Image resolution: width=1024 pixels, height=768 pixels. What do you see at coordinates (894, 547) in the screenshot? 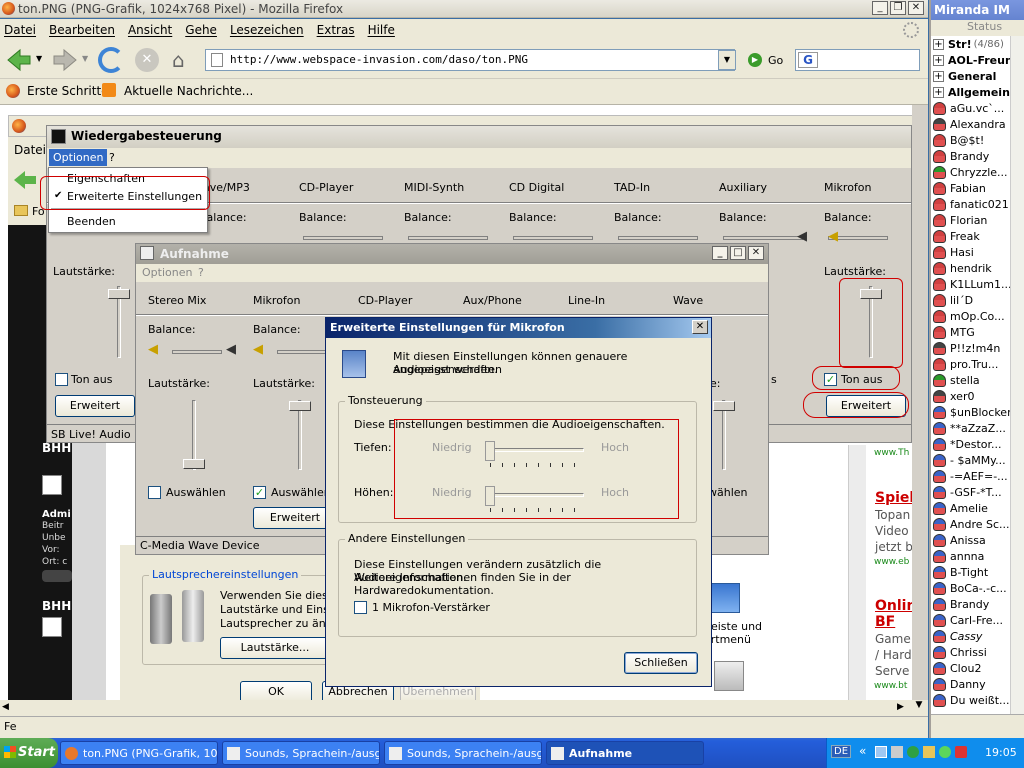
I see `web-text-jetzt: jetzt b` at bounding box center [894, 547].